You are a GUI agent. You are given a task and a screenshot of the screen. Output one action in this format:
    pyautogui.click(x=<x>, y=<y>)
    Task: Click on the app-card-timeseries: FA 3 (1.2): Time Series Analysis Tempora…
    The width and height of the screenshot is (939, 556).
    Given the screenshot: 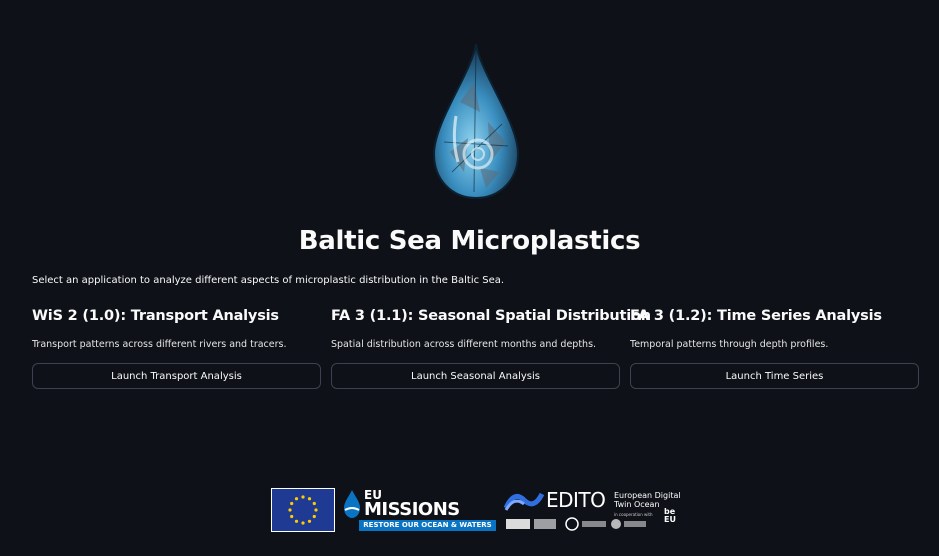 What is the action you would take?
    pyautogui.click(x=774, y=348)
    